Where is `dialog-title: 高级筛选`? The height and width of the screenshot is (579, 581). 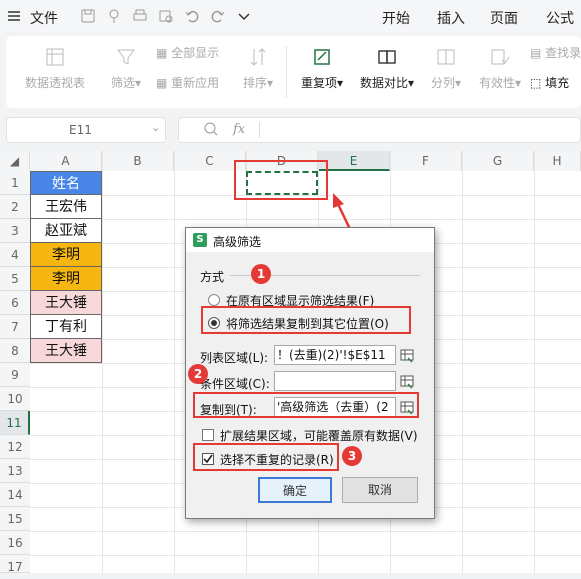
dialog-title: 高级筛选 is located at coordinates (237, 242).